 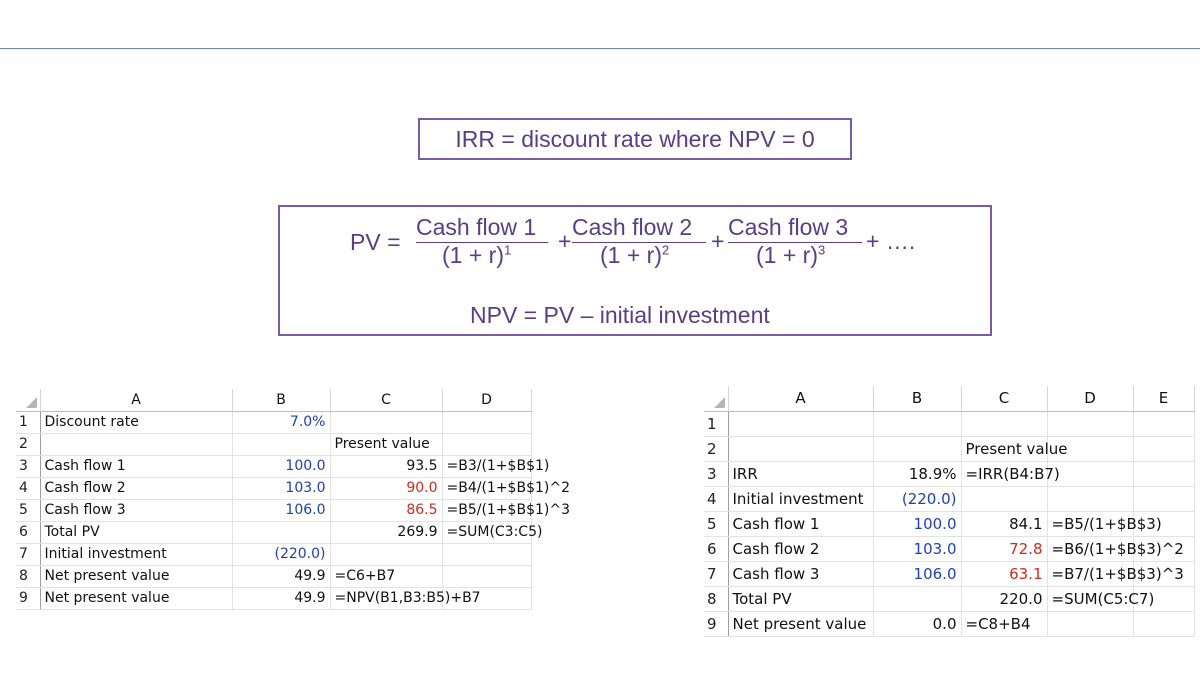 I want to click on cell-b6, so click(x=281, y=532).